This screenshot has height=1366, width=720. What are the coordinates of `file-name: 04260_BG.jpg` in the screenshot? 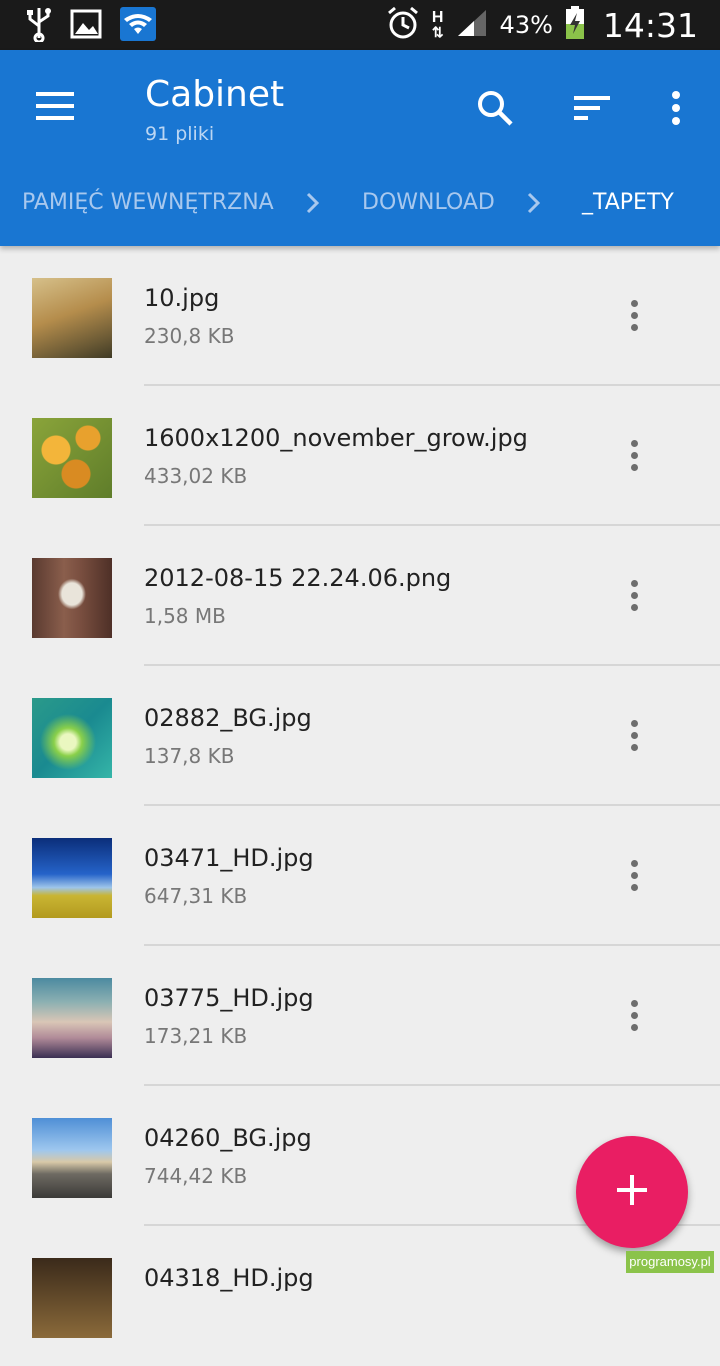 It's located at (228, 1138).